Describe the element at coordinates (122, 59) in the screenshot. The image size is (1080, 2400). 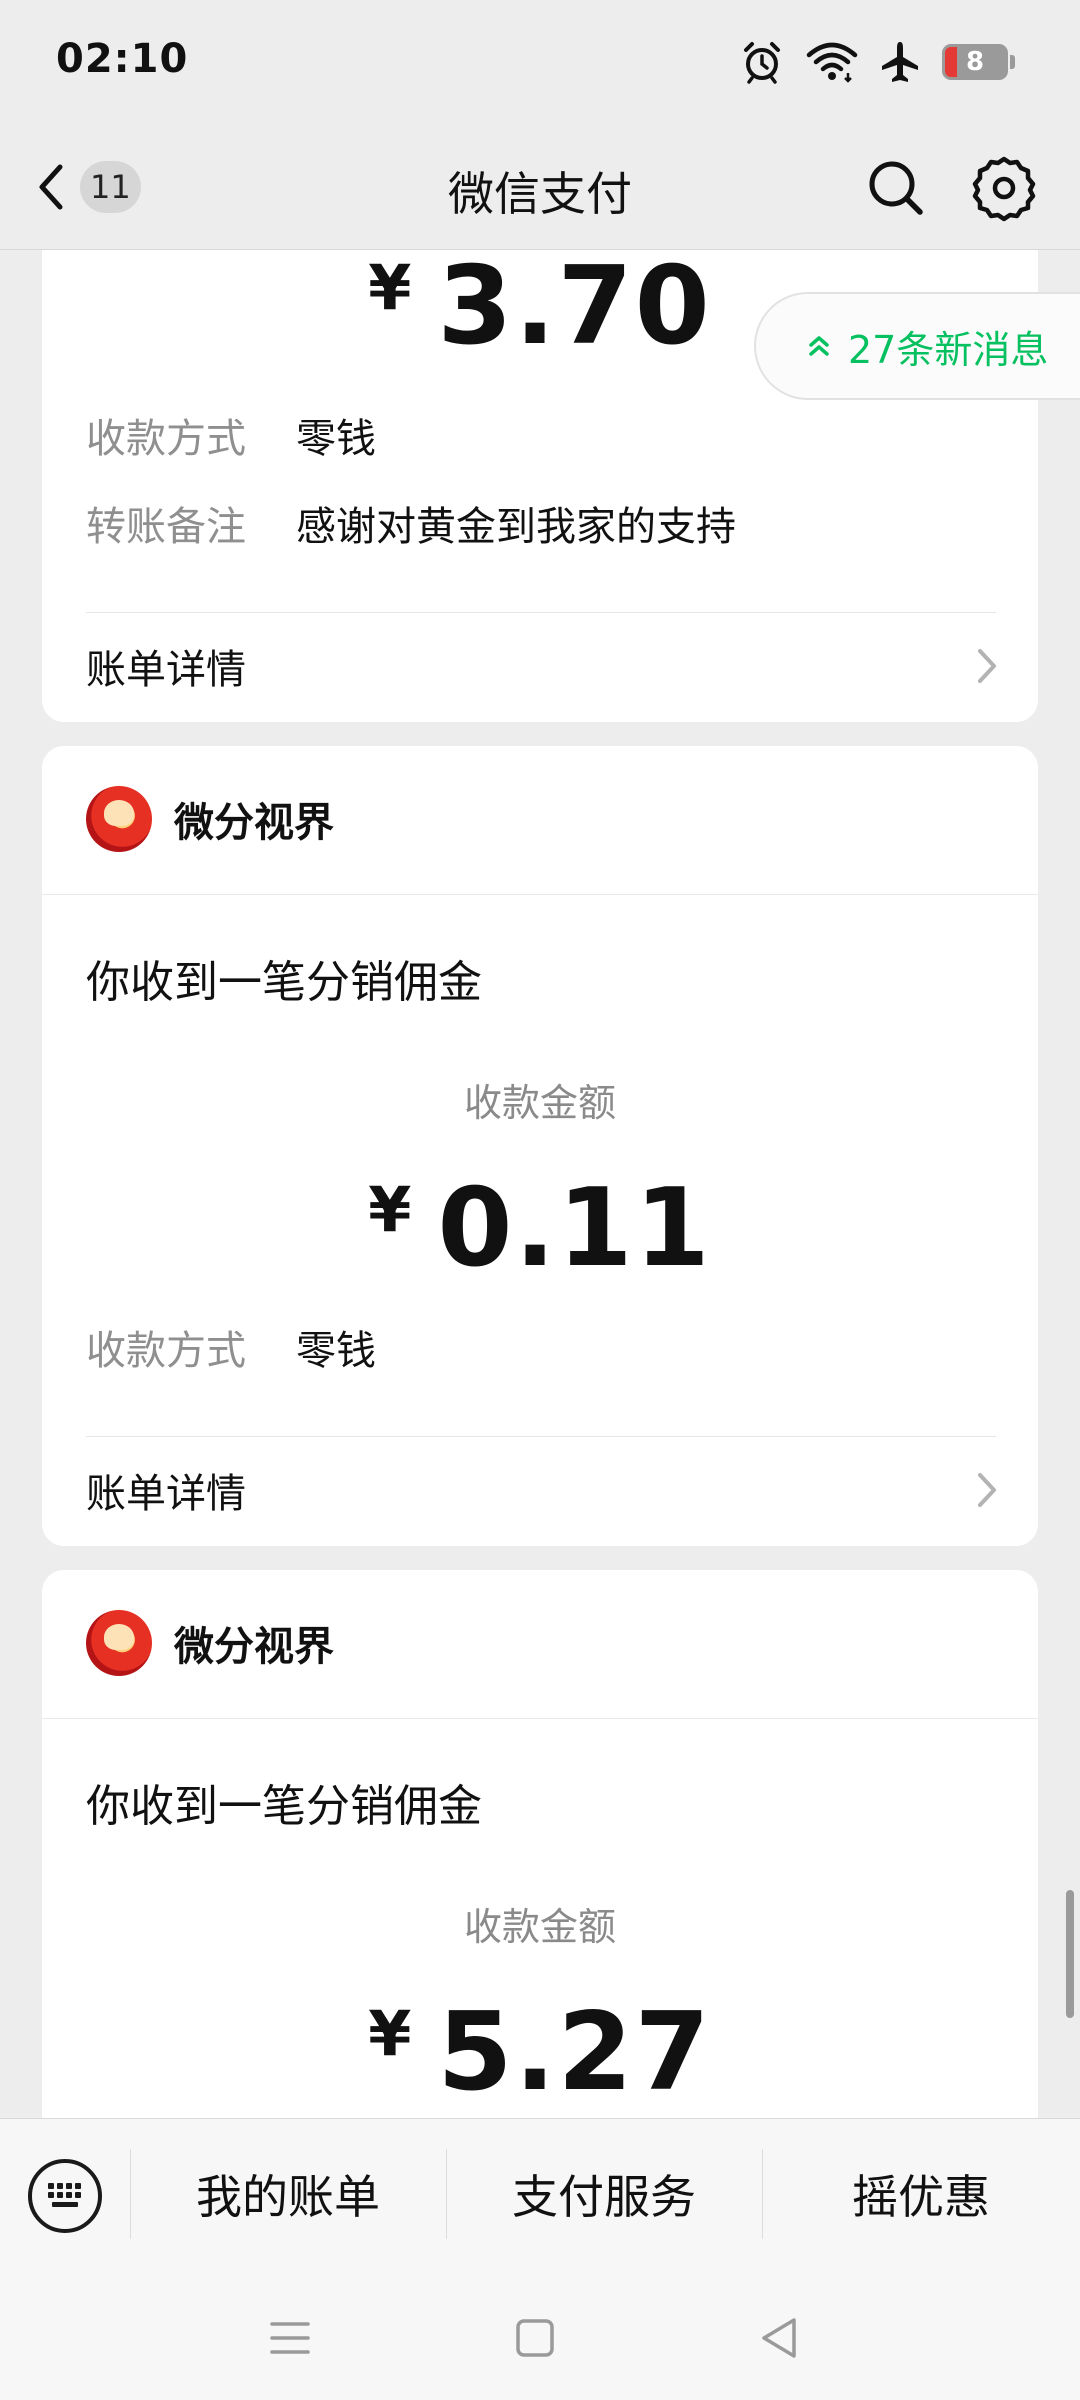
I see `status-time: 02:10` at that location.